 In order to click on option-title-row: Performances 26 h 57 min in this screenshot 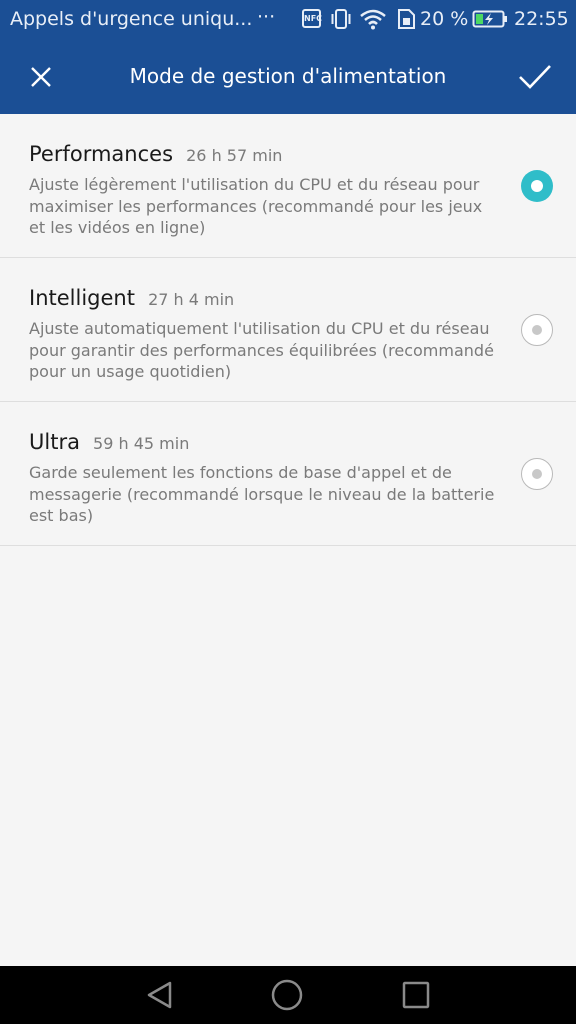, I will do `click(155, 154)`.